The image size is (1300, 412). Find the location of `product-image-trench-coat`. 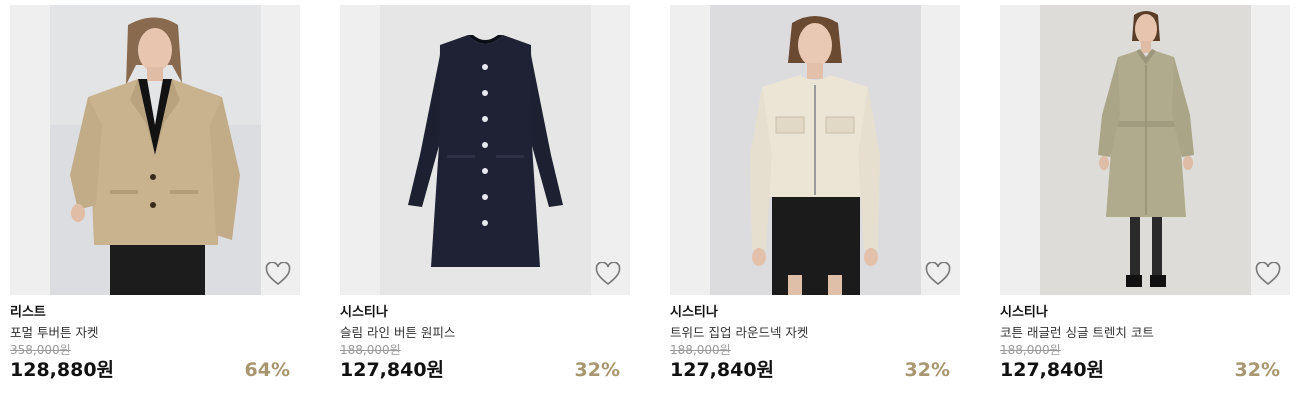

product-image-trench-coat is located at coordinates (1145, 150).